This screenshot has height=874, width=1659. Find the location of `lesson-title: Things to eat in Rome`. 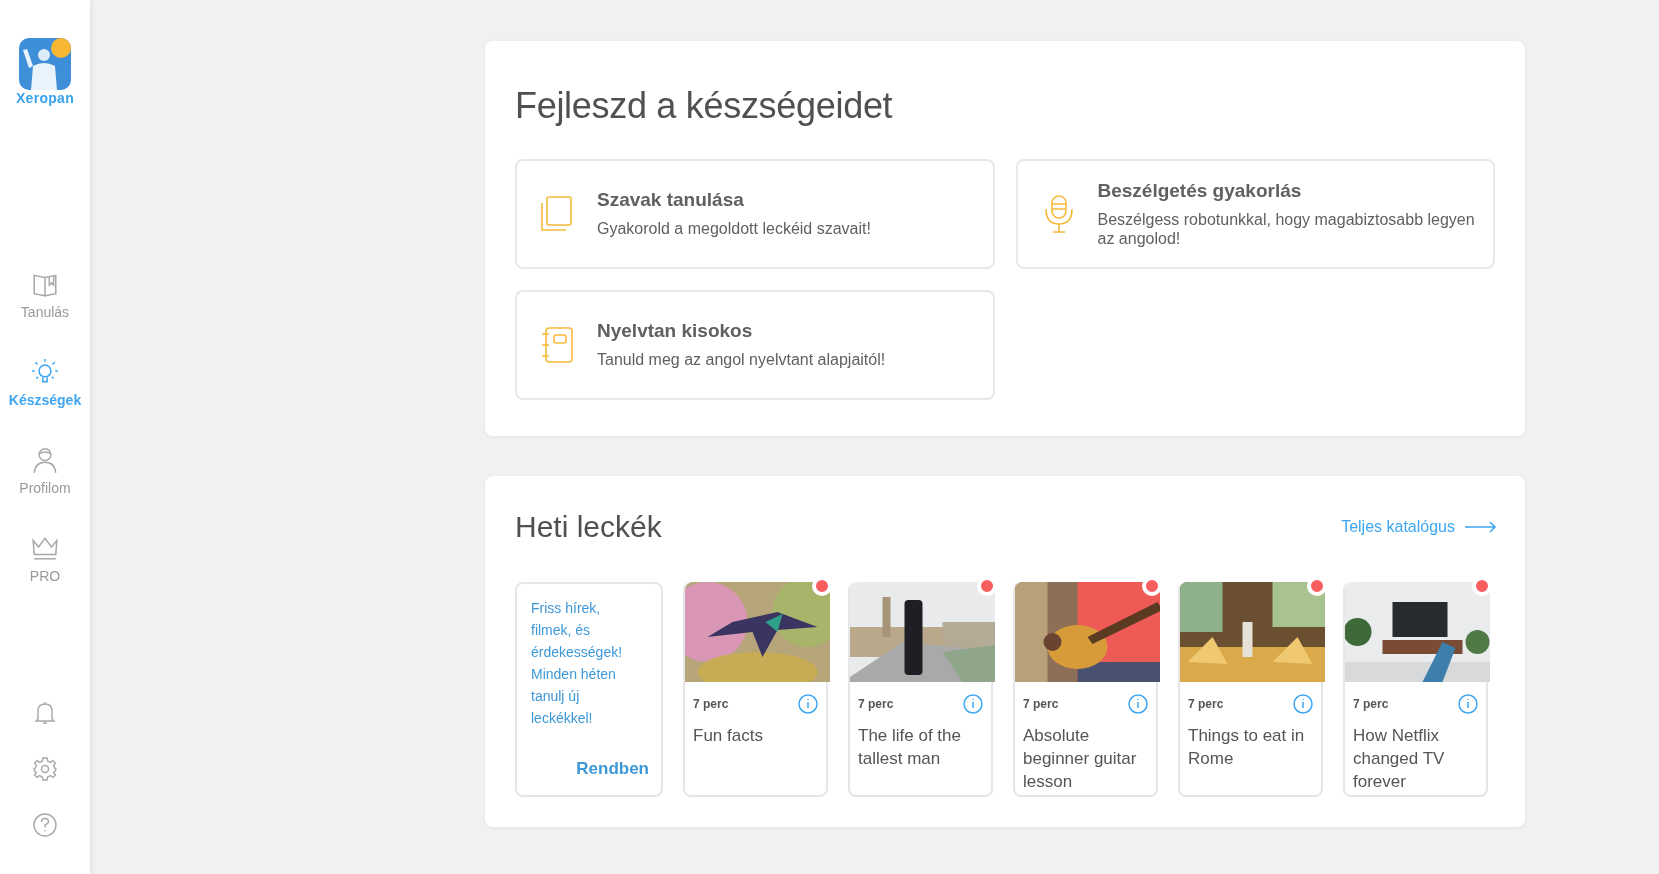

lesson-title: Things to eat in Rome is located at coordinates (1246, 747).